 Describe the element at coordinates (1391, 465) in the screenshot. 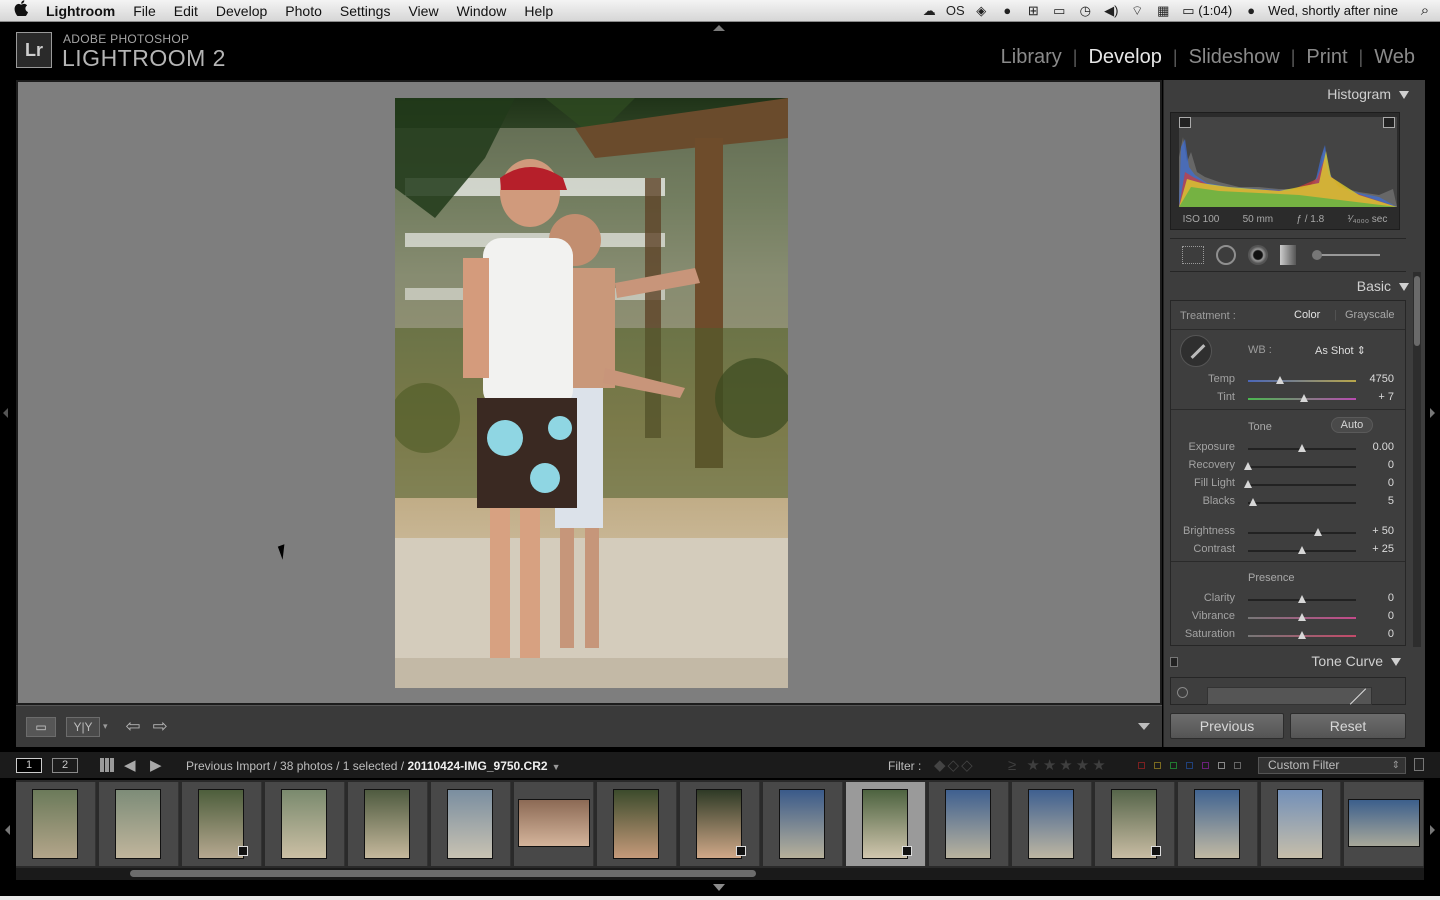

I see `recovery-value: 0` at that location.